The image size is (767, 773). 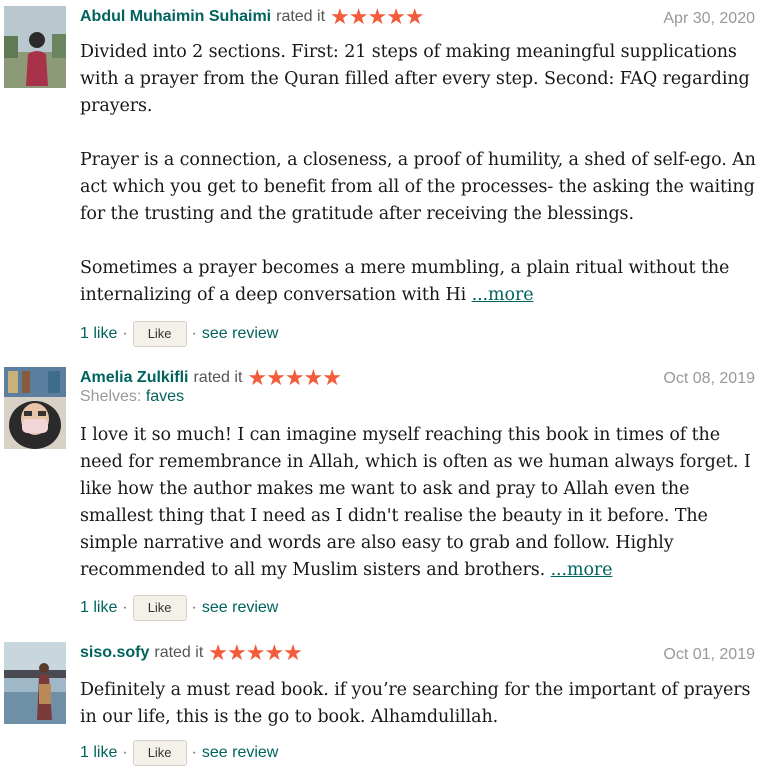 What do you see at coordinates (134, 378) in the screenshot?
I see `reviewer-name: Amelia Zulkifli` at bounding box center [134, 378].